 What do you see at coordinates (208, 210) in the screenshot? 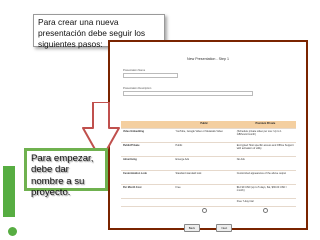
I see `plan-select-row` at bounding box center [208, 210].